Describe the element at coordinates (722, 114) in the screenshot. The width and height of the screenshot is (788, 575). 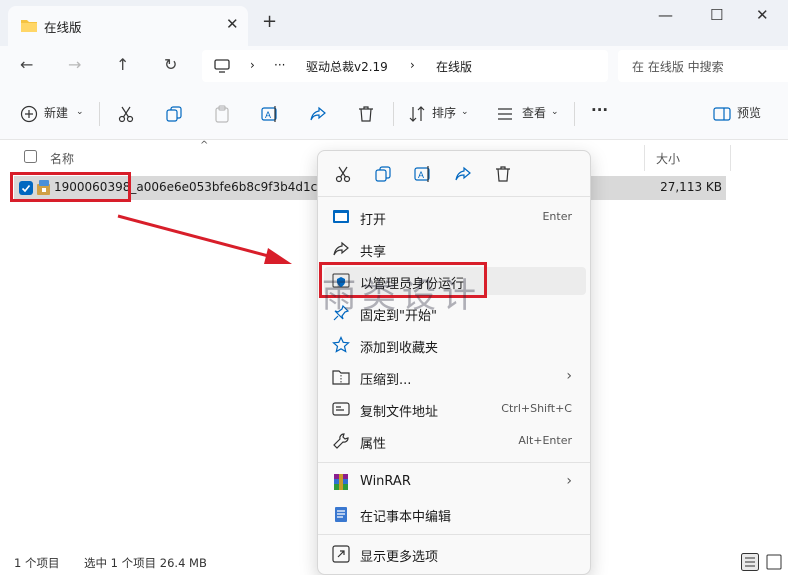
I see `preview-pane-icon` at that location.